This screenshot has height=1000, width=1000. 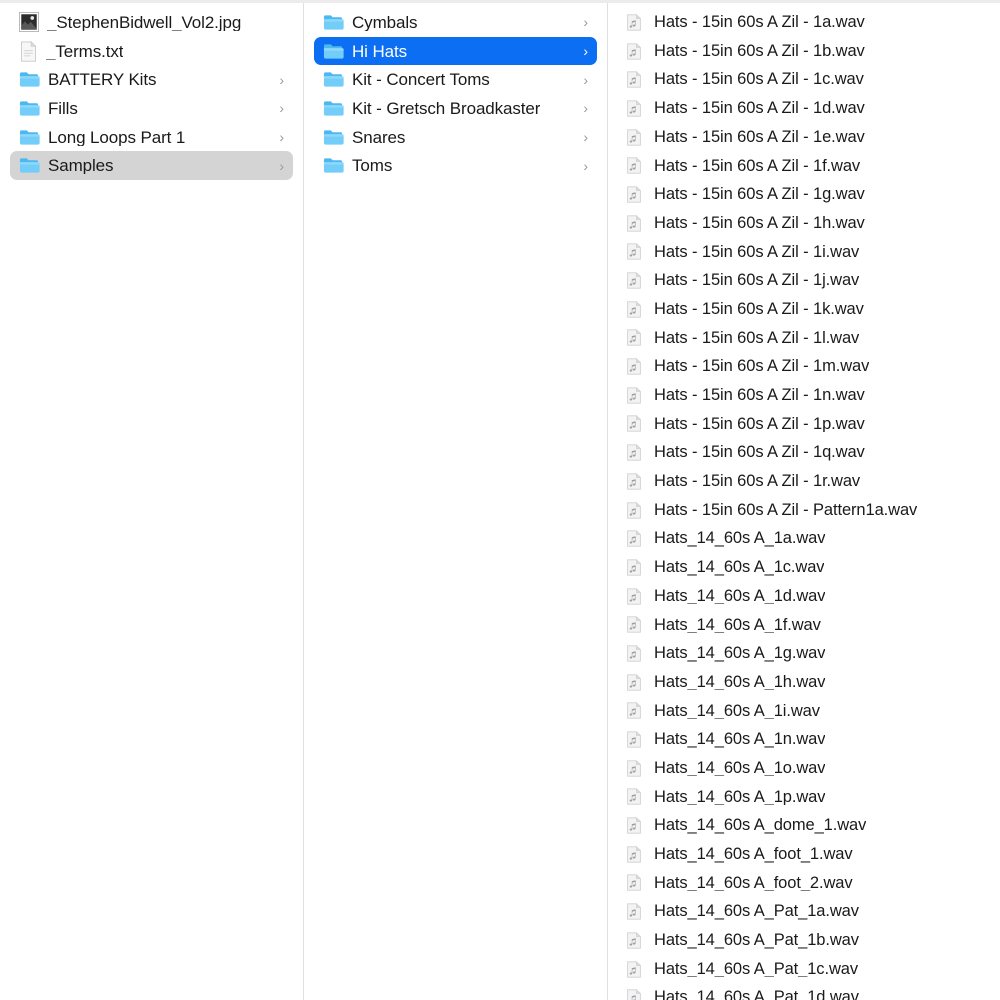 I want to click on folder-row: Toms ›, so click(x=455, y=165).